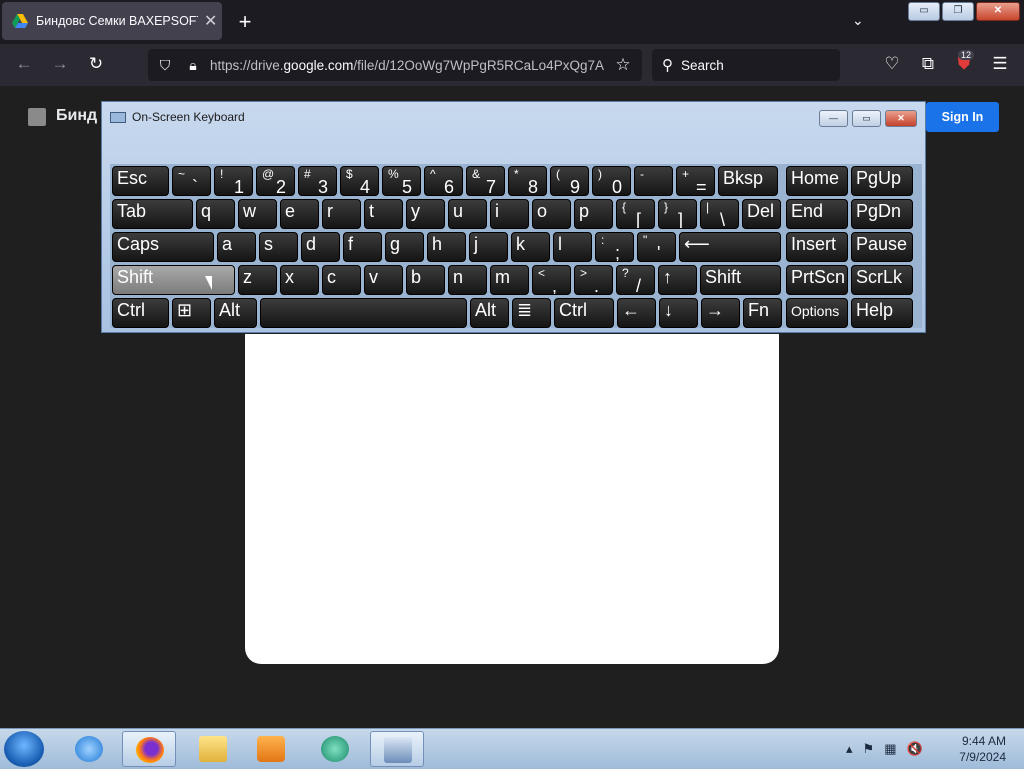  I want to click on osk-key: Tab, so click(152, 214).